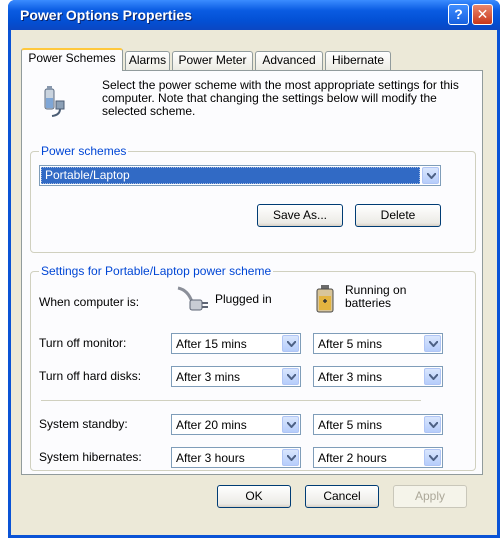  Describe the element at coordinates (231, 400) in the screenshot. I see `settings-divider` at that location.